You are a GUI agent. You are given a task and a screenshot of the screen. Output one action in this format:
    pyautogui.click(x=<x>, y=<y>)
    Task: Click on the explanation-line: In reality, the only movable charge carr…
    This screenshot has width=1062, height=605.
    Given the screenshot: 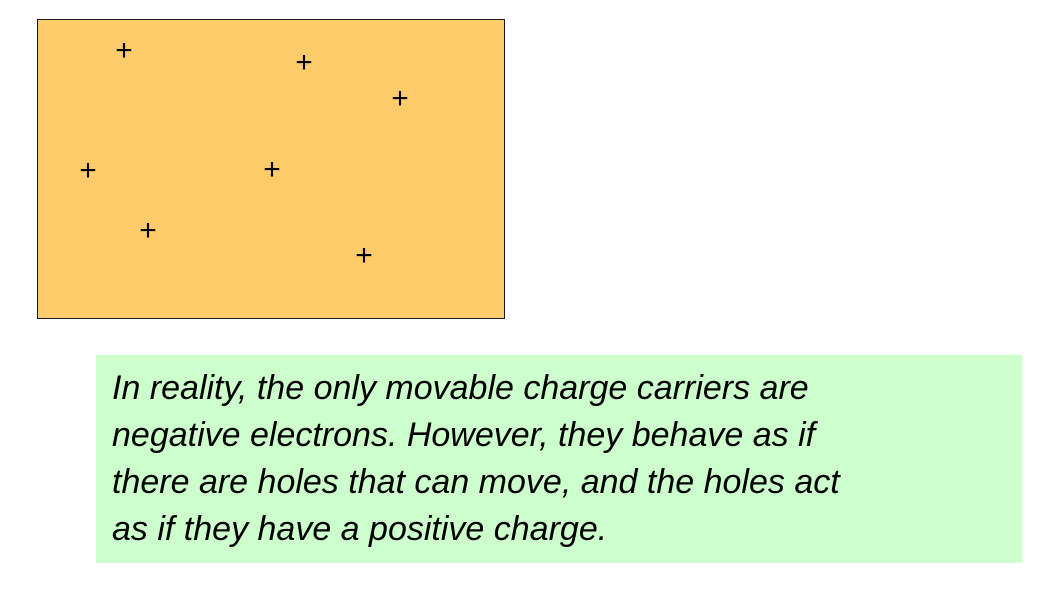 What is the action you would take?
    pyautogui.click(x=460, y=388)
    